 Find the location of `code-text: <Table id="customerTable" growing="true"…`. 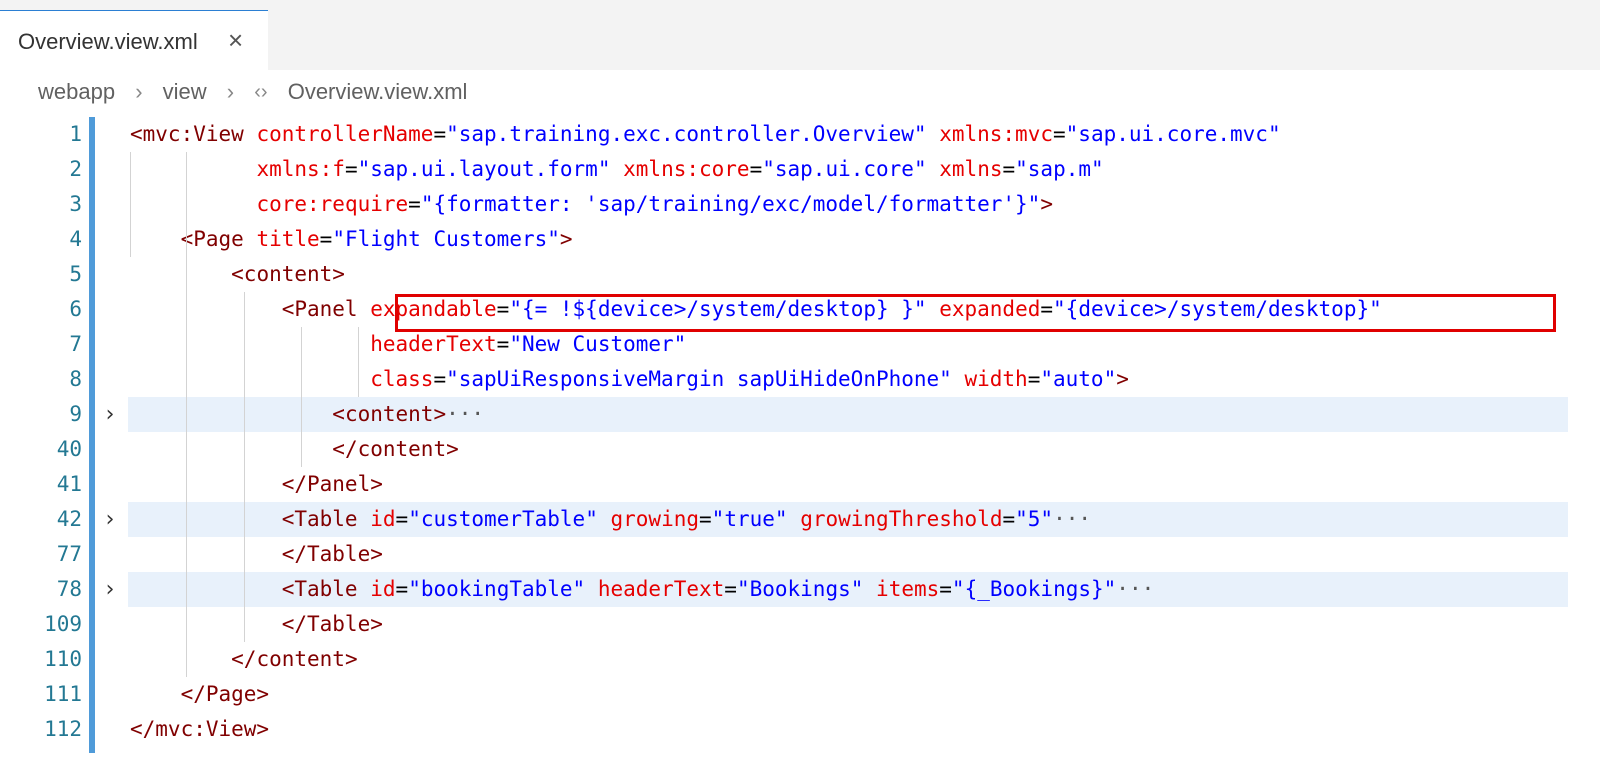

code-text: <Table id="customerTable" growing="true"… is located at coordinates (610, 519).